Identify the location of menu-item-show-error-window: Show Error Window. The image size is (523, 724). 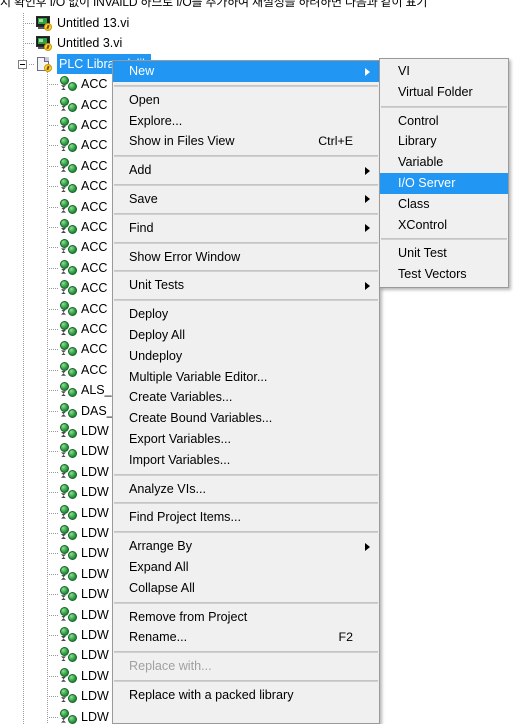
(246, 257).